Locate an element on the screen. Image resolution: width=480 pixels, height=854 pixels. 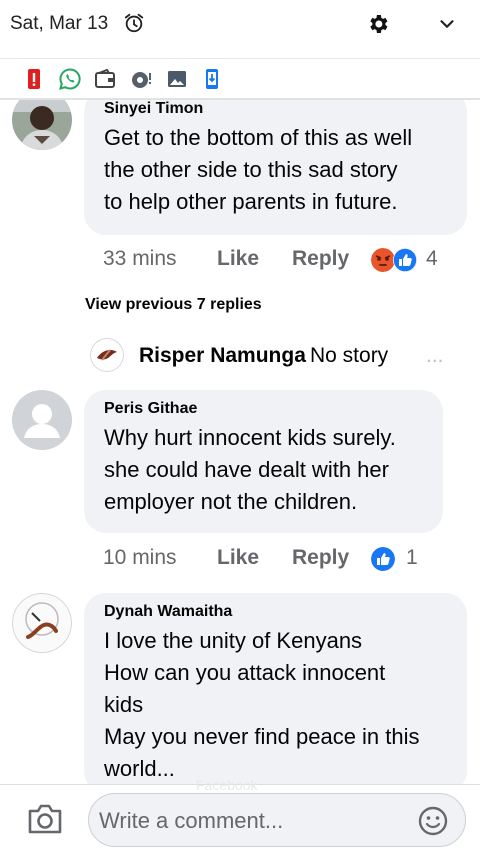
comment-actions: 10 mins Like Reply 1 is located at coordinates (273, 561).